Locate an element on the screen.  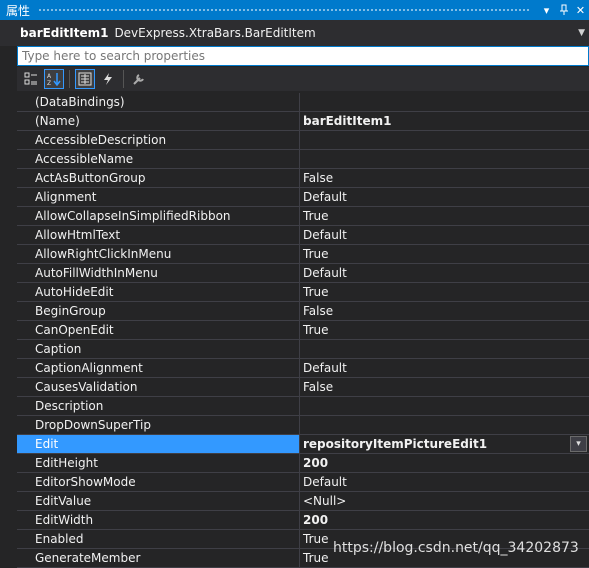
search-input is located at coordinates (305, 56).